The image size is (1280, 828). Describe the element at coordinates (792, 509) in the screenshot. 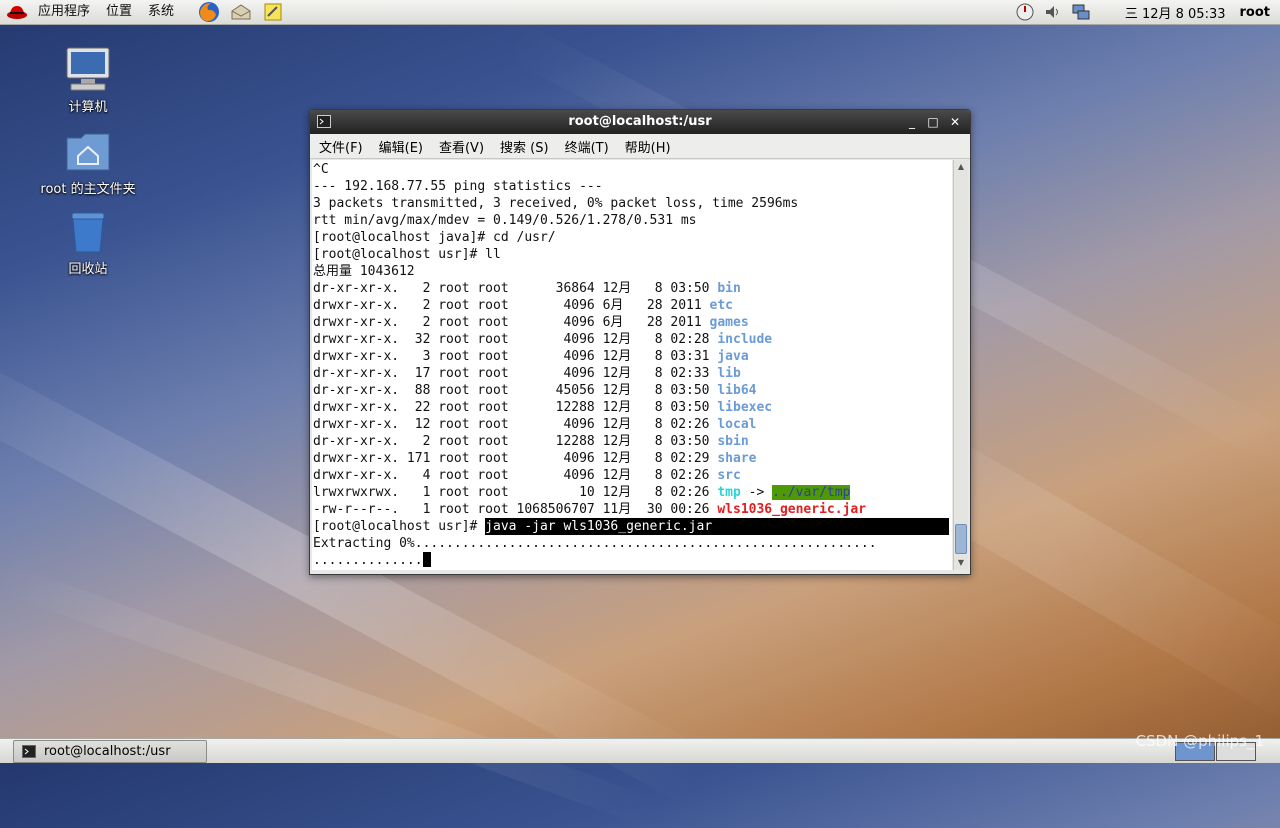

I see `listing-name: wls1036_generic.jar` at that location.